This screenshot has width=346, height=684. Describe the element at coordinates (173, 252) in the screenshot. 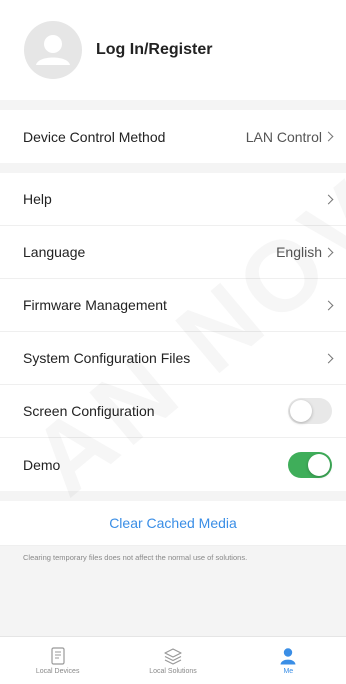

I see `language-row: Language English` at that location.